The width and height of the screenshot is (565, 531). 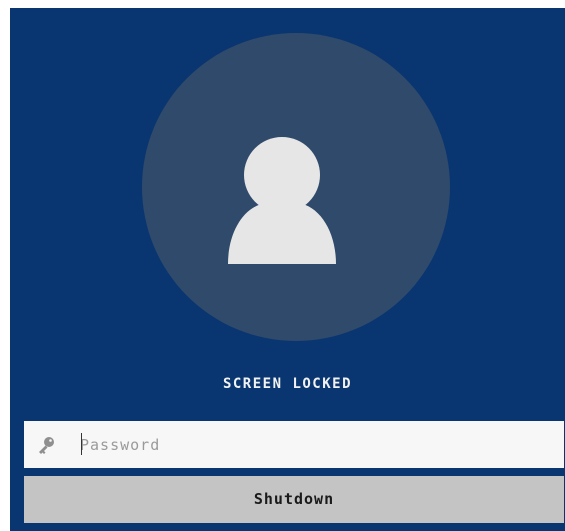 What do you see at coordinates (81, 444) in the screenshot?
I see `text-caret` at bounding box center [81, 444].